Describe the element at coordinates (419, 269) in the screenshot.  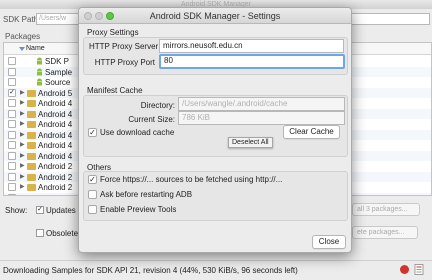
I see `log-icon` at that location.